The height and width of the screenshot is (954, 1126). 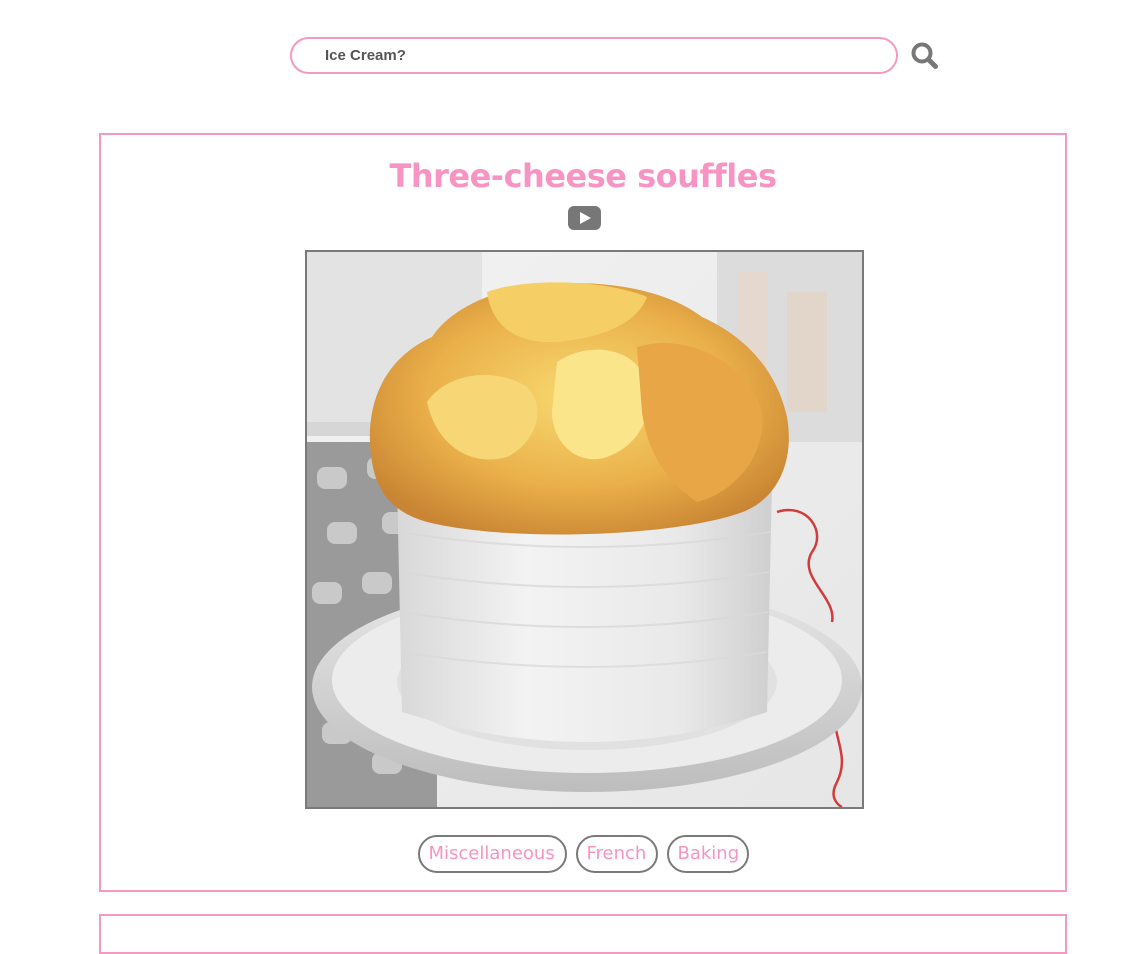 I want to click on video-button, so click(x=584, y=218).